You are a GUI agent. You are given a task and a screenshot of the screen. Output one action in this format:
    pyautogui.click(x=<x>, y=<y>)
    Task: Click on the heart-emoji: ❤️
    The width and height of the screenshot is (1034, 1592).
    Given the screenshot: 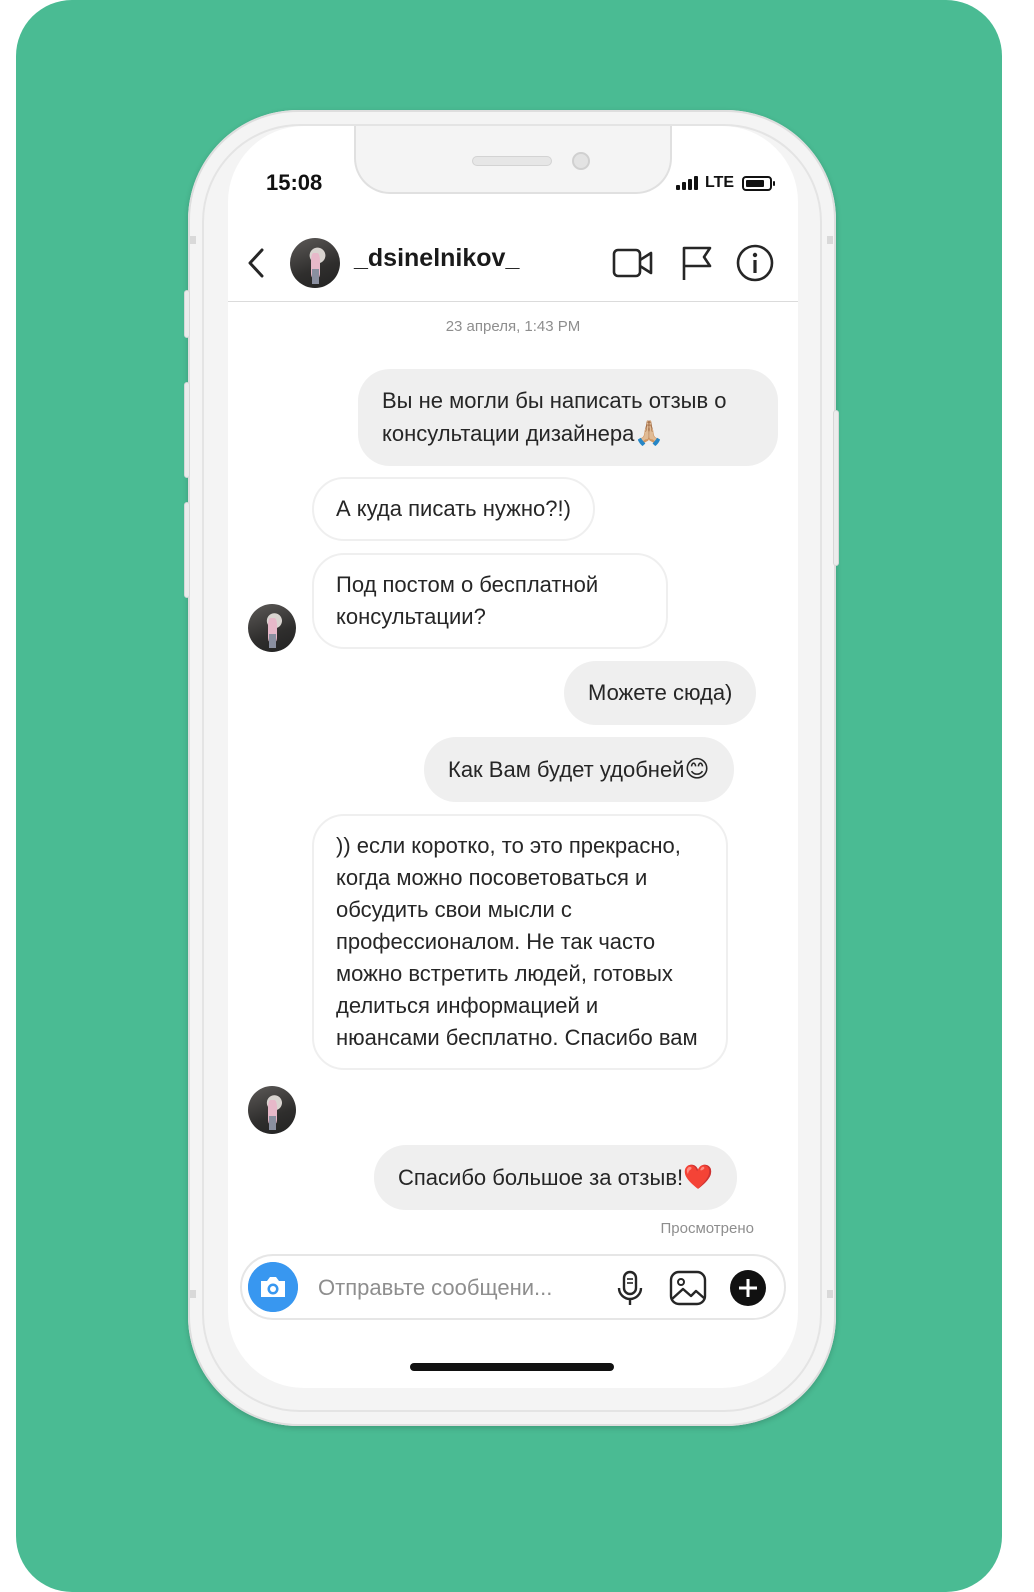 What is the action you would take?
    pyautogui.click(x=698, y=1177)
    